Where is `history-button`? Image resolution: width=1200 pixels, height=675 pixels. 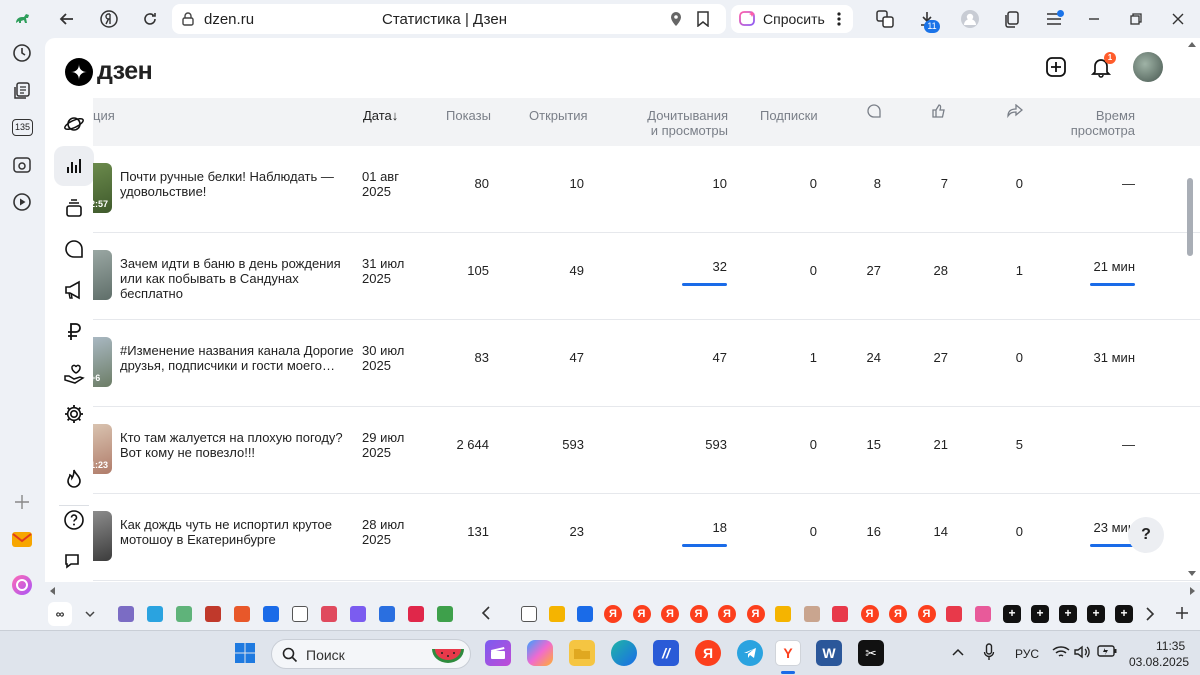 history-button is located at coordinates (22, 53).